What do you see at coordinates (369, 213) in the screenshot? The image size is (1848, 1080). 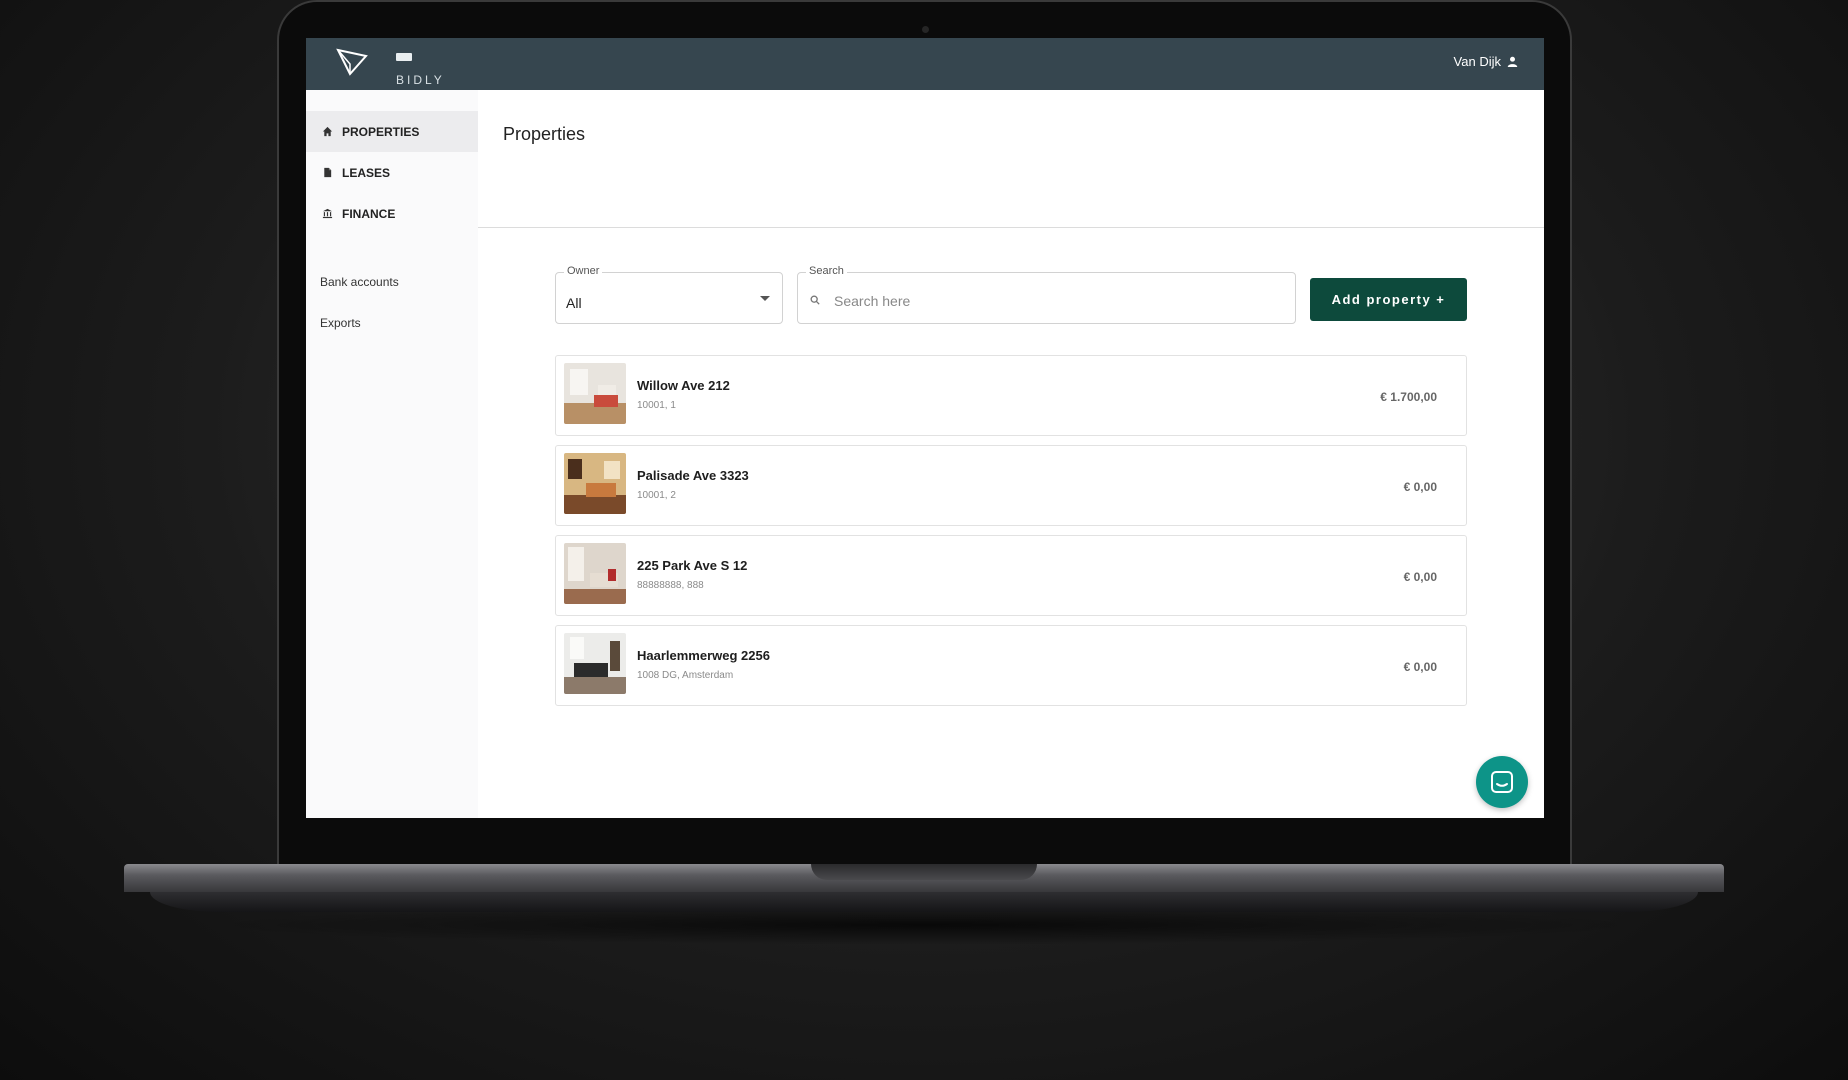 I see `sidebar-item-label: FINANCE` at bounding box center [369, 213].